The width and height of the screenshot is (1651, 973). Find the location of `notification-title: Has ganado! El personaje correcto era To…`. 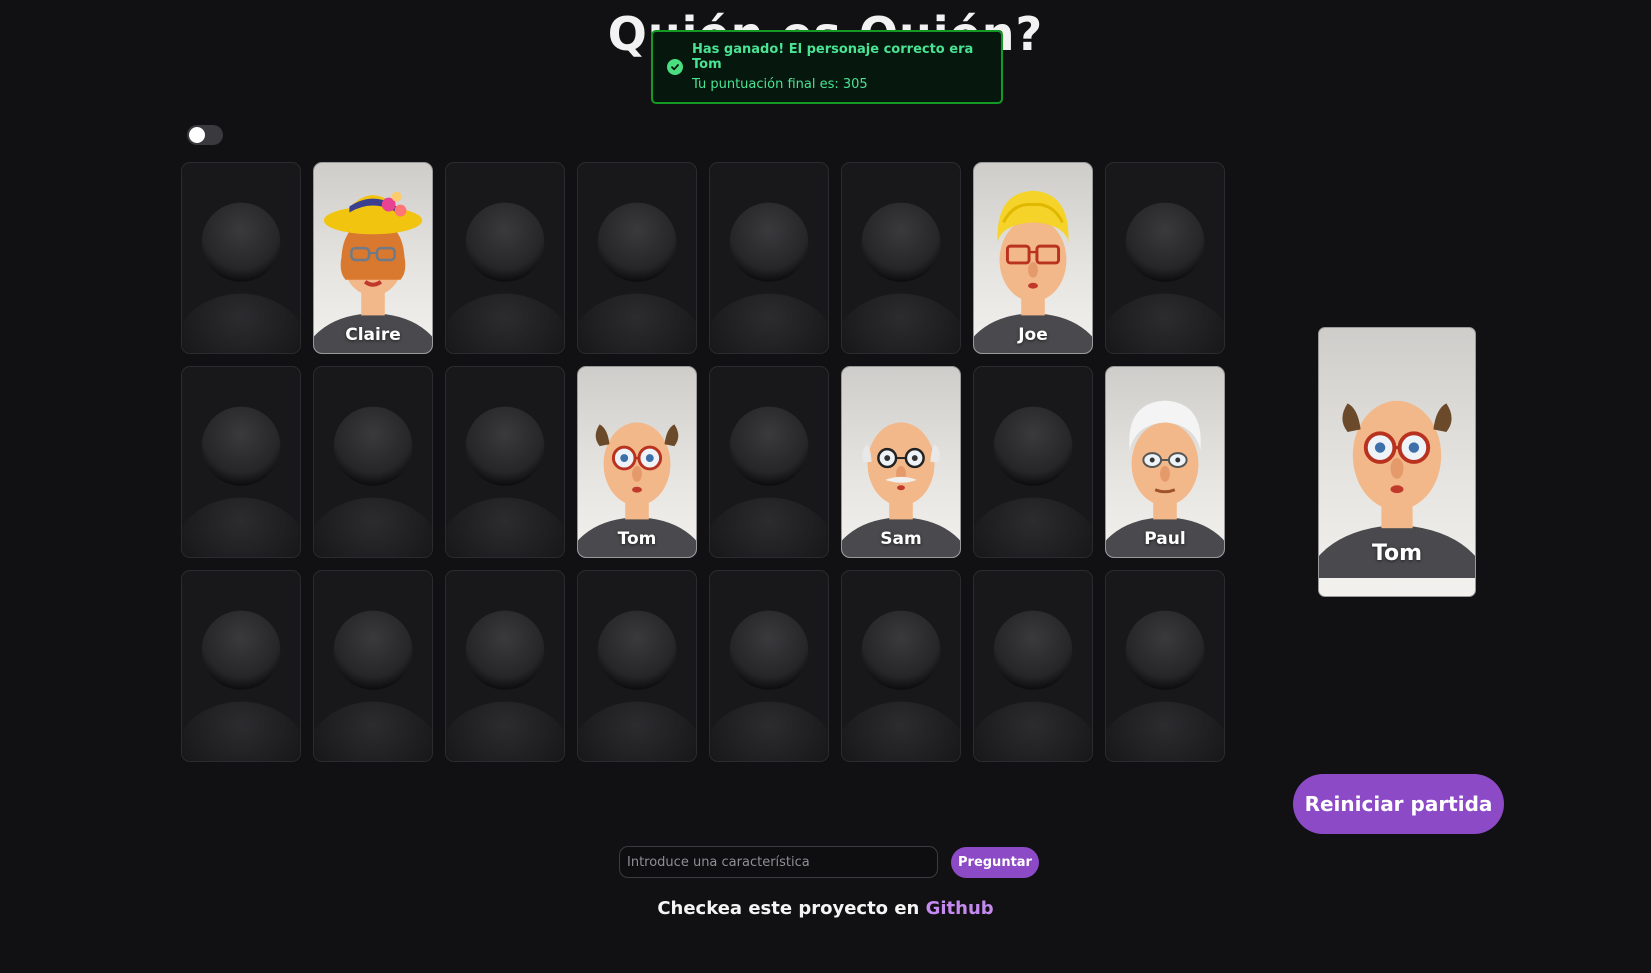

notification-title: Has ganado! El personaje correcto era To… is located at coordinates (833, 57).